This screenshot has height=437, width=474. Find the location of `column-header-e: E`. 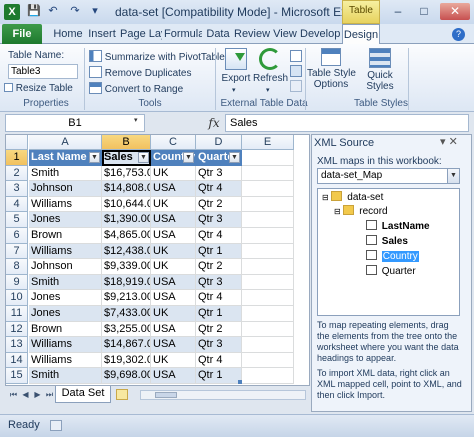

column-header-e: E is located at coordinates (268, 142).